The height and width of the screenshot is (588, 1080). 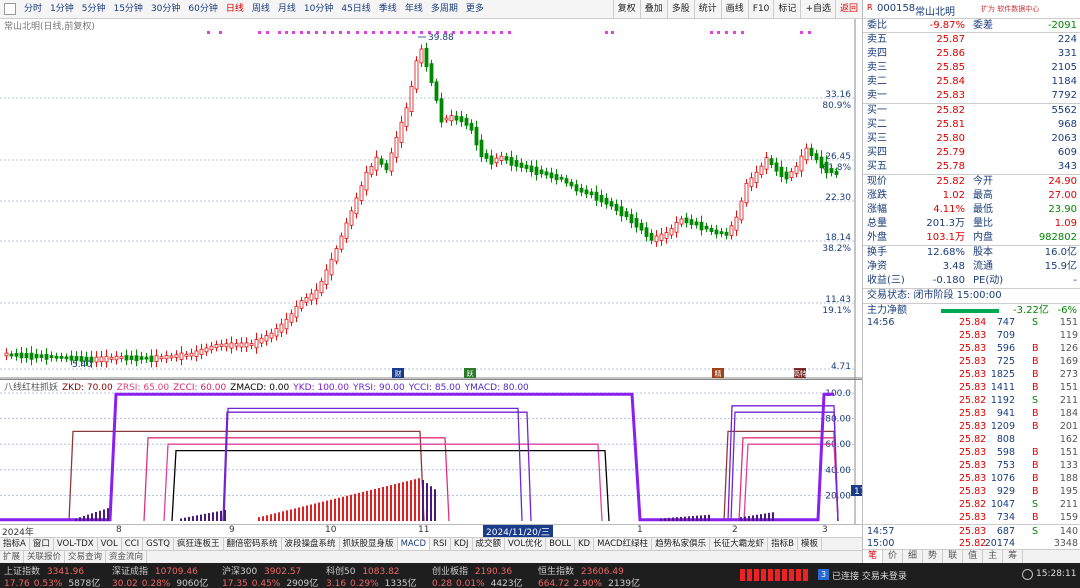 What do you see at coordinates (235, 9) in the screenshot?
I see `tab-period: 日线` at bounding box center [235, 9].